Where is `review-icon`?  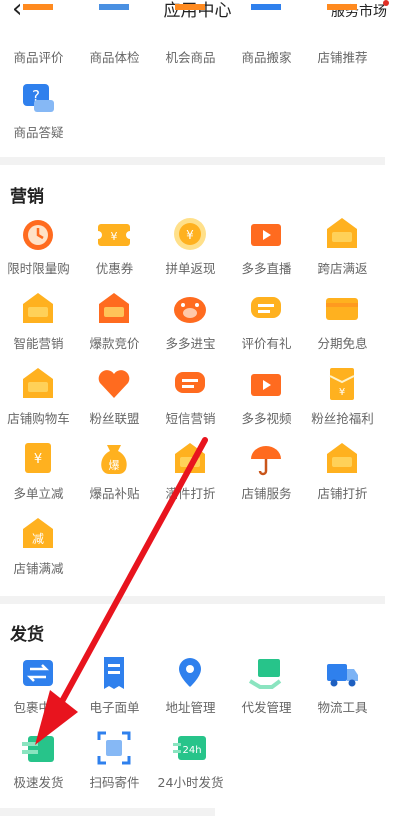 review-icon is located at coordinates (38, 9).